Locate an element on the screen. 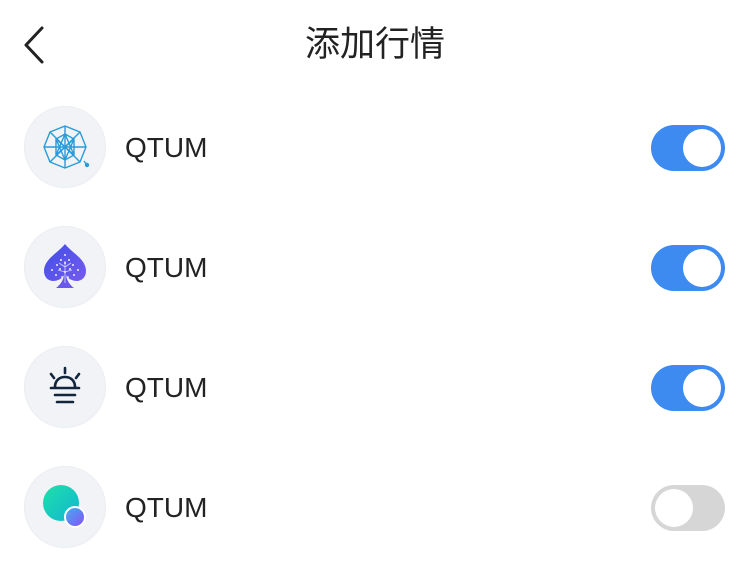 The height and width of the screenshot is (568, 750). spade-icon is located at coordinates (65, 266).